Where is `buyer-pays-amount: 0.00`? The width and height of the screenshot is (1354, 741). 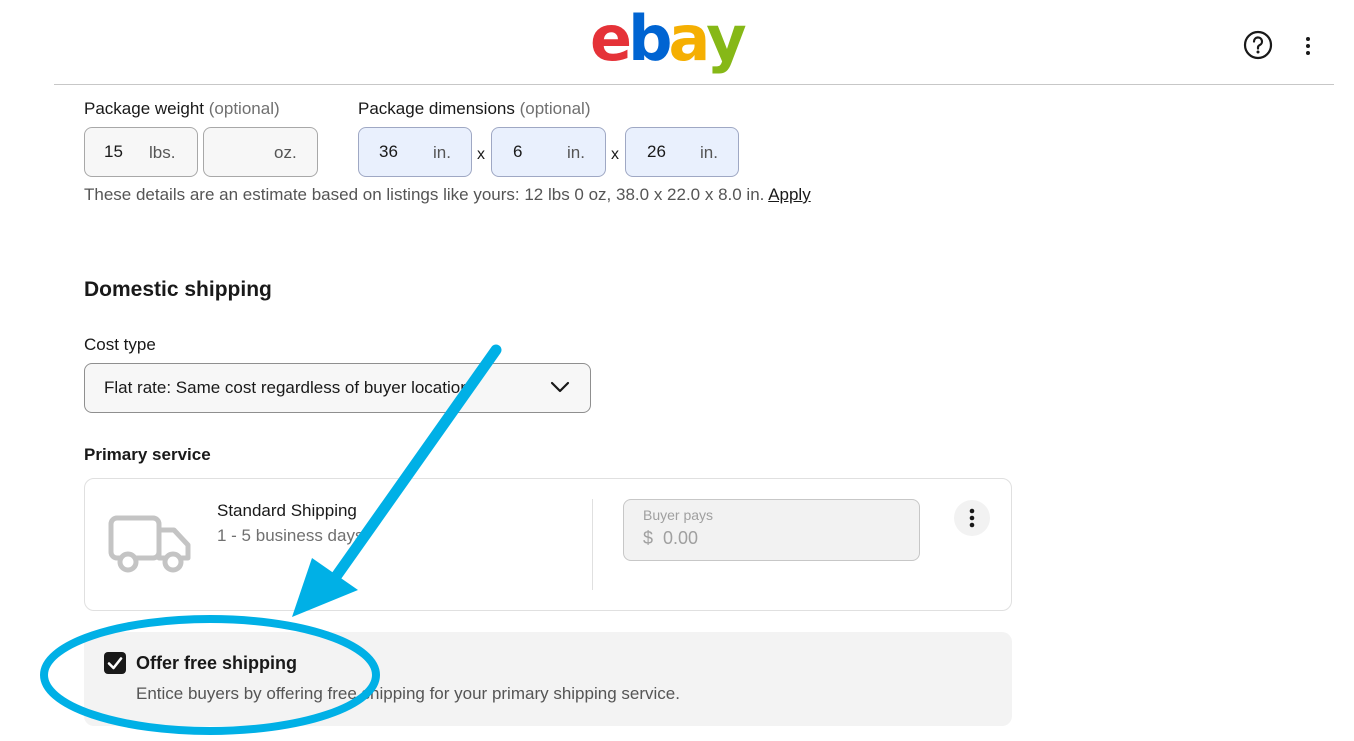
buyer-pays-amount: 0.00 is located at coordinates (681, 538).